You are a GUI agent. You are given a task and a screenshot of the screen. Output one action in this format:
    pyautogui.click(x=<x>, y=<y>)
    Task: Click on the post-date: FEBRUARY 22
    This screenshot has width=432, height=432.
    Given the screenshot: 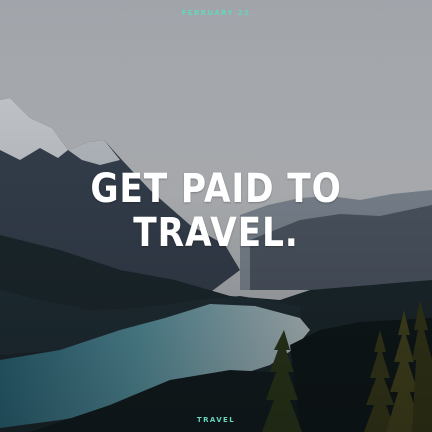 What is the action you would take?
    pyautogui.click(x=216, y=13)
    